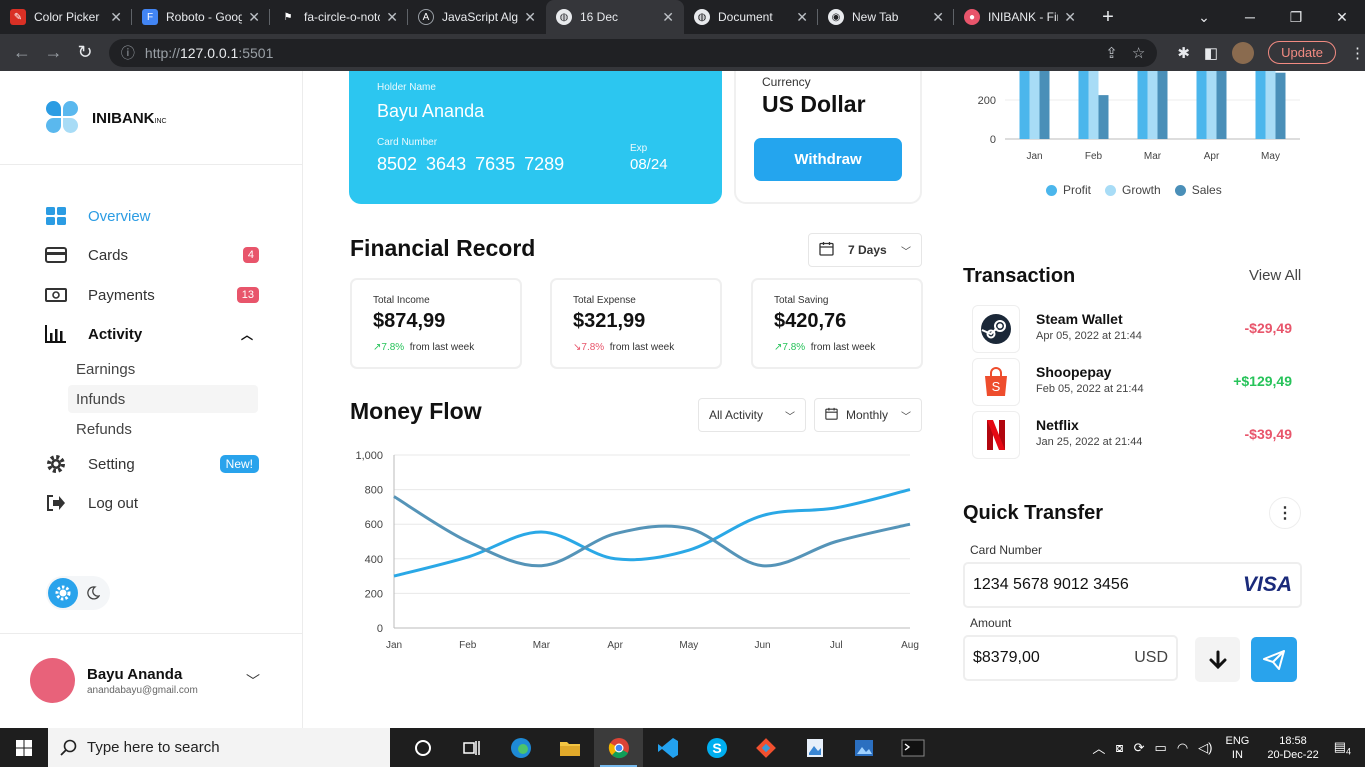 Image resolution: width=1365 pixels, height=767 pixels. What do you see at coordinates (22, 52) in the screenshot?
I see `back-icon: ←` at bounding box center [22, 52].